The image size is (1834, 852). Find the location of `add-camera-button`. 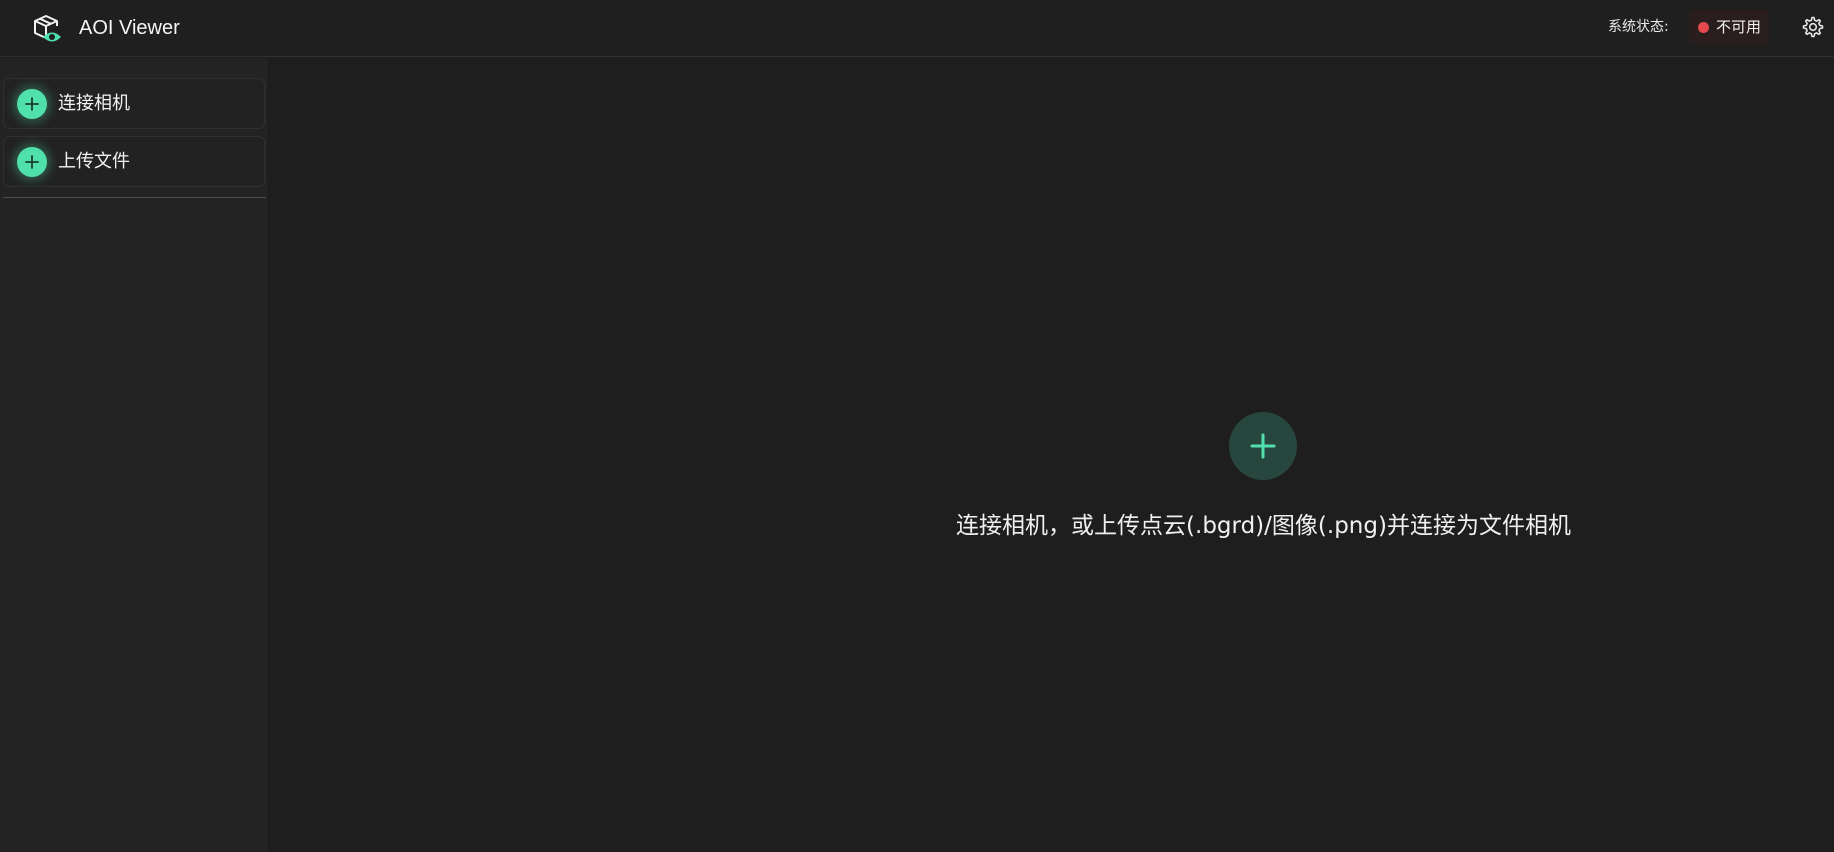

add-camera-button is located at coordinates (1263, 446).